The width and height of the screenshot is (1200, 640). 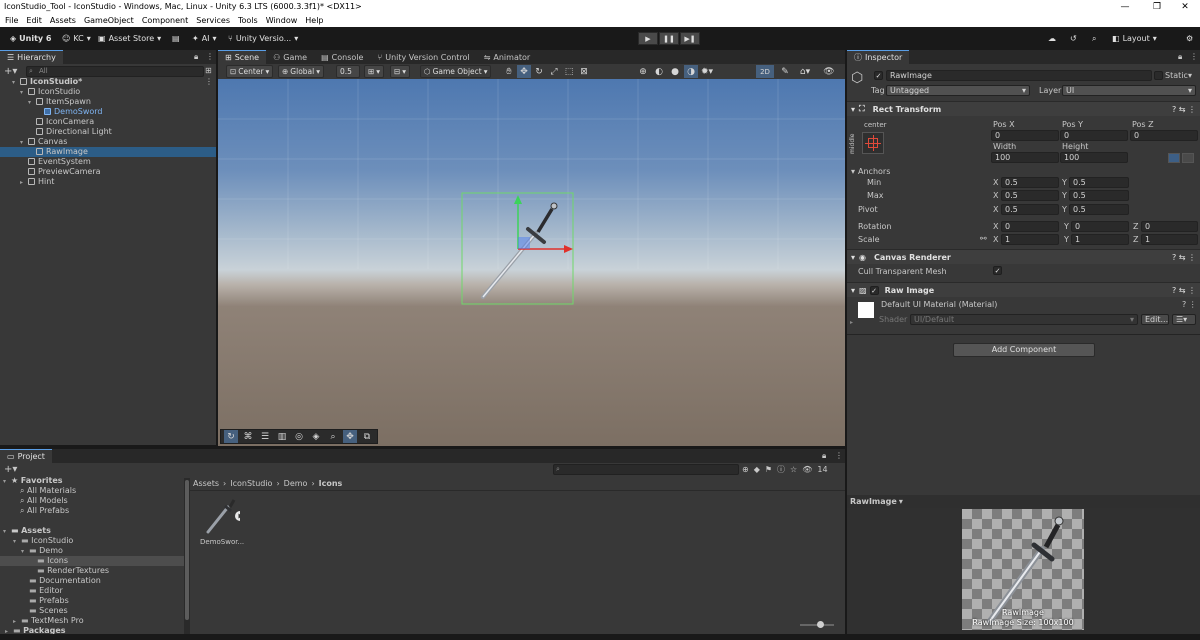 What do you see at coordinates (31, 57) in the screenshot?
I see `tab-hierarchy: ☰ Hierarchy` at bounding box center [31, 57].